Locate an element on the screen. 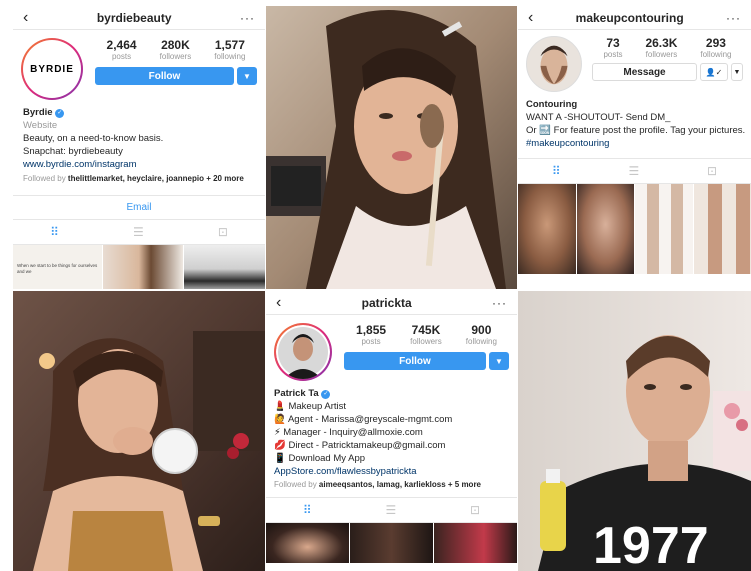 This screenshot has height=571, width=751. makeupcontouring-username: makeupcontouring is located at coordinates (629, 17).